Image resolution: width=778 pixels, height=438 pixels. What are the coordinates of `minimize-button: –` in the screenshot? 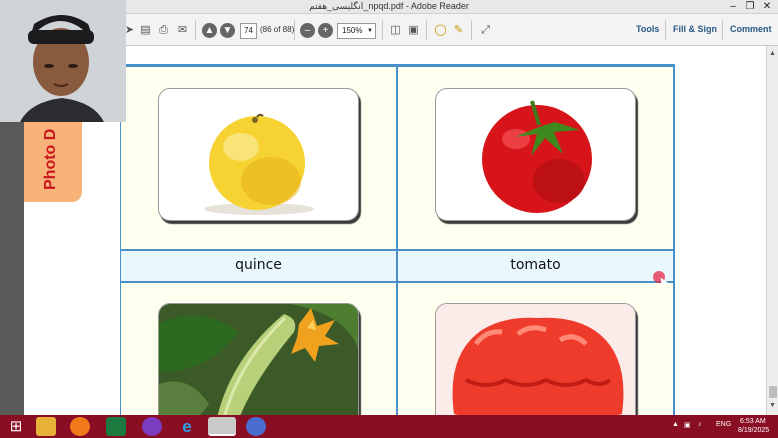 It's located at (733, 6).